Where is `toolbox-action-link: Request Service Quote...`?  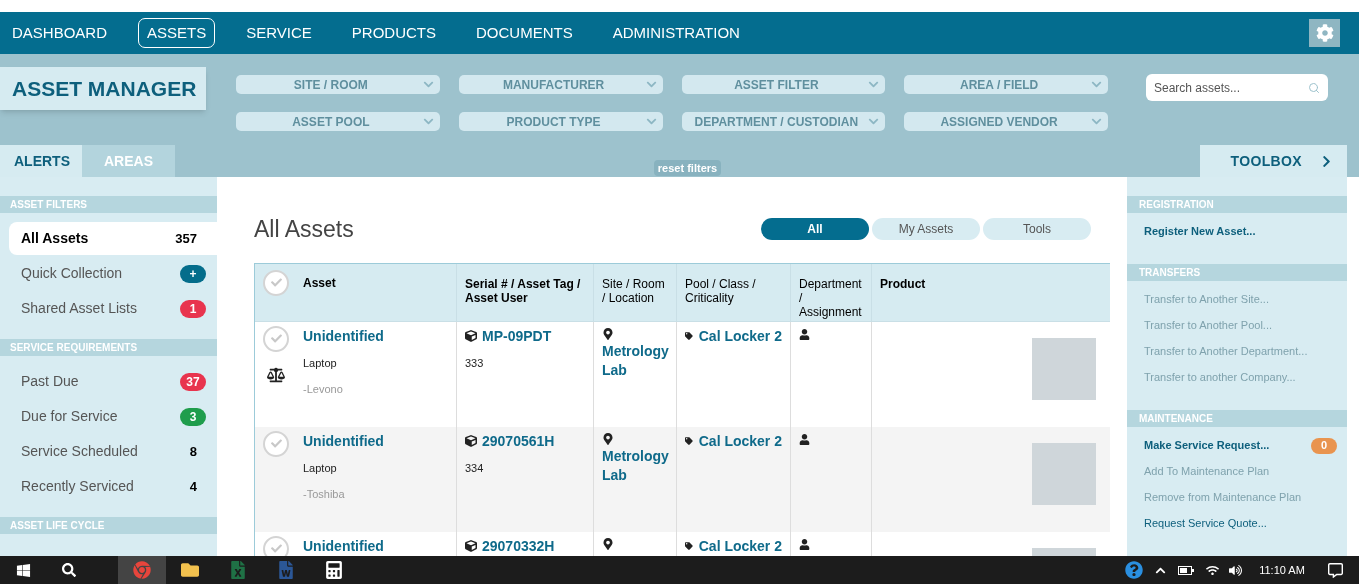 toolbox-action-link: Request Service Quote... is located at coordinates (1205, 523).